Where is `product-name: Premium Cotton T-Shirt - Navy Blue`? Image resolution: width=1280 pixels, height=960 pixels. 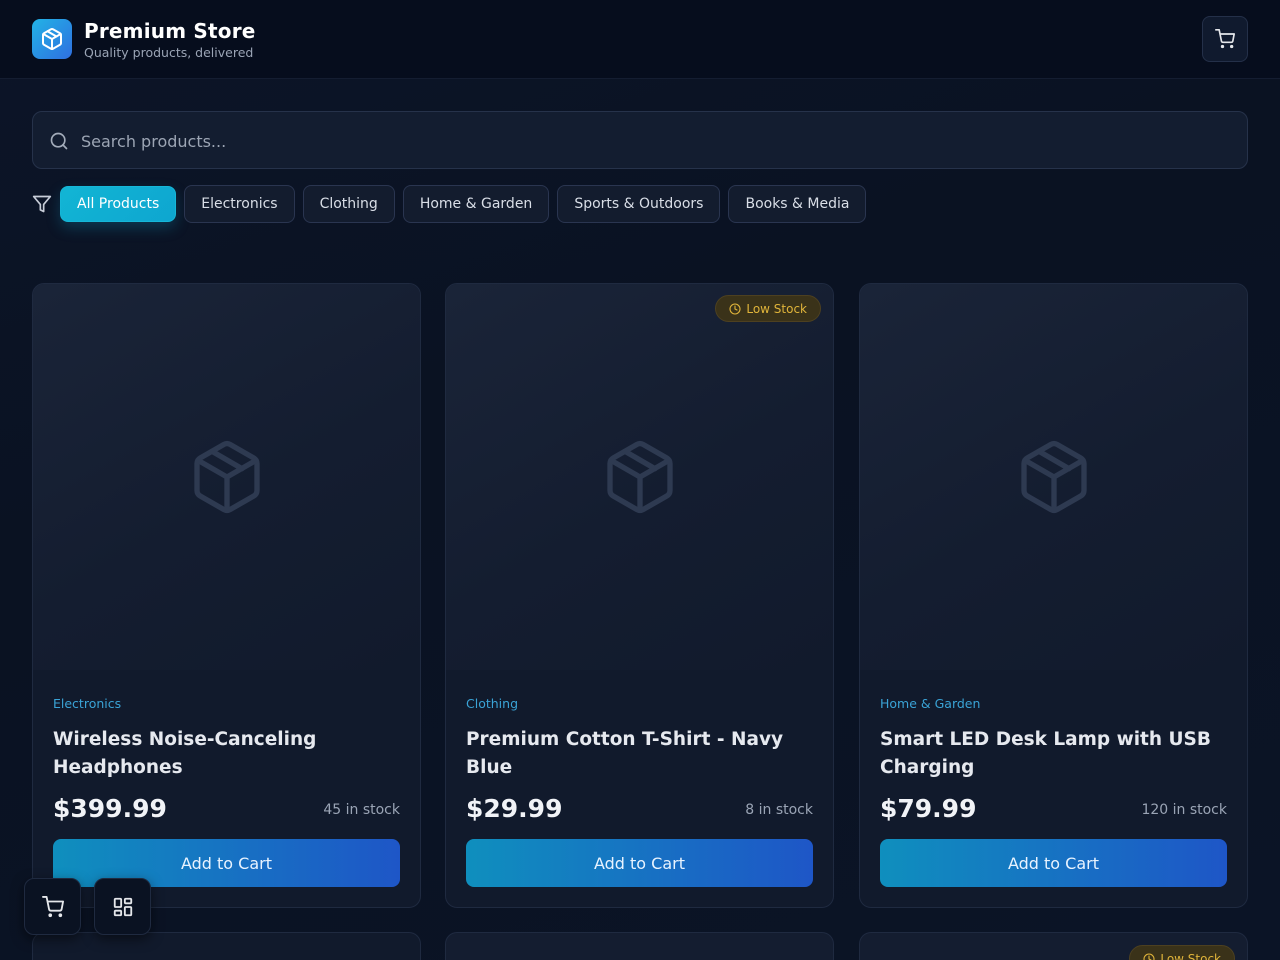 product-name: Premium Cotton T-Shirt - Navy Blue is located at coordinates (625, 753).